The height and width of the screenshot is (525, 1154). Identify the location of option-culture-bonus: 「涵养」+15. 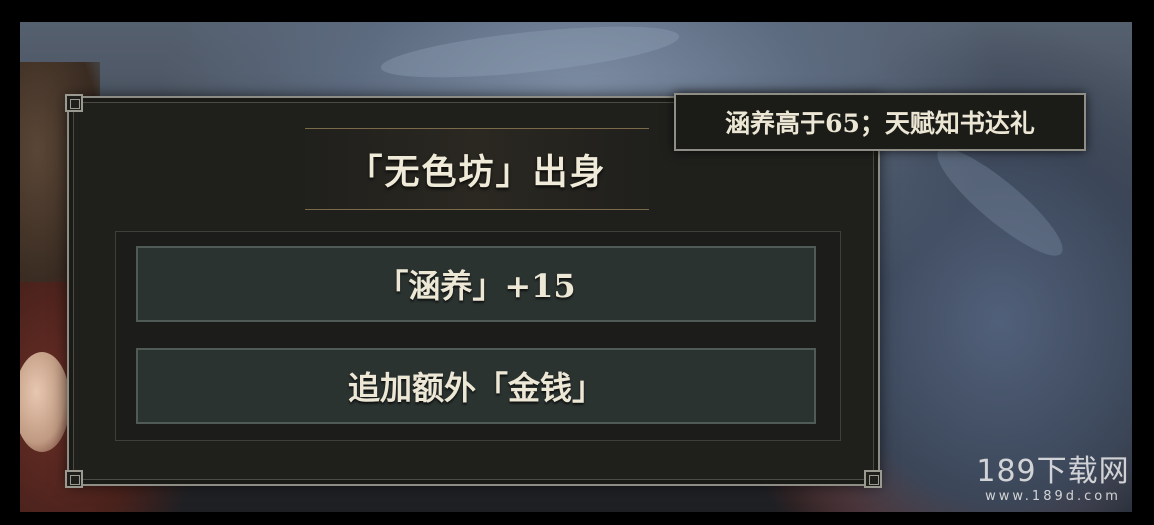
(476, 284).